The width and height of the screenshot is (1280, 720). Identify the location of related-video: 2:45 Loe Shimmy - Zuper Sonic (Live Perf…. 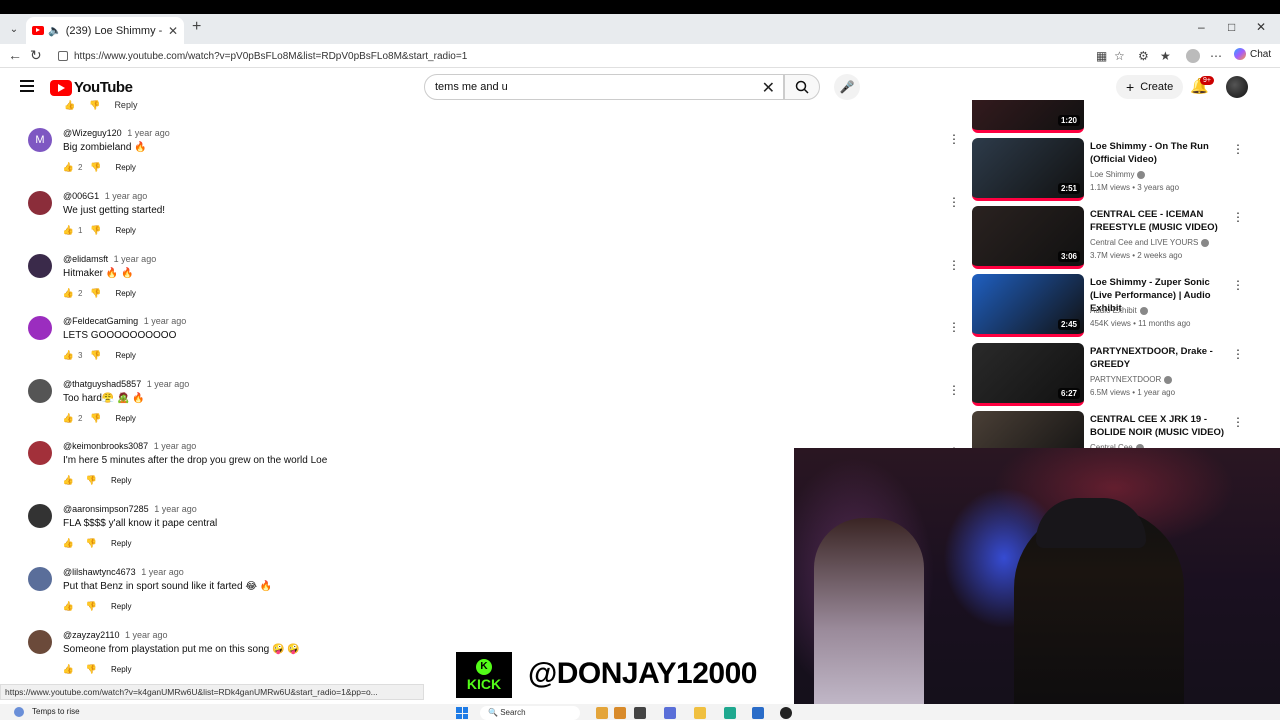
(1112, 306).